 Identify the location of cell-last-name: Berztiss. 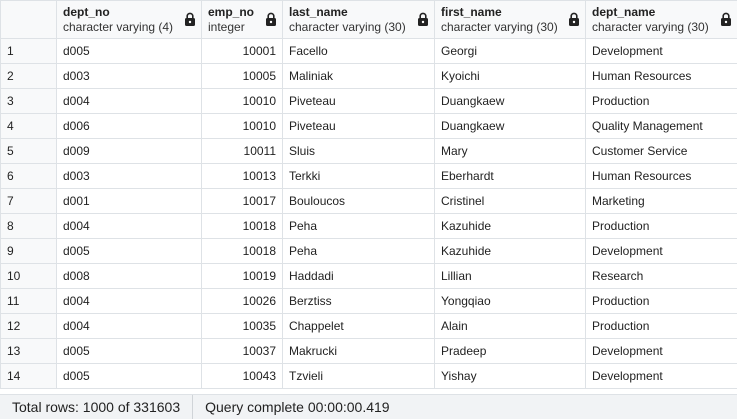
(358, 301).